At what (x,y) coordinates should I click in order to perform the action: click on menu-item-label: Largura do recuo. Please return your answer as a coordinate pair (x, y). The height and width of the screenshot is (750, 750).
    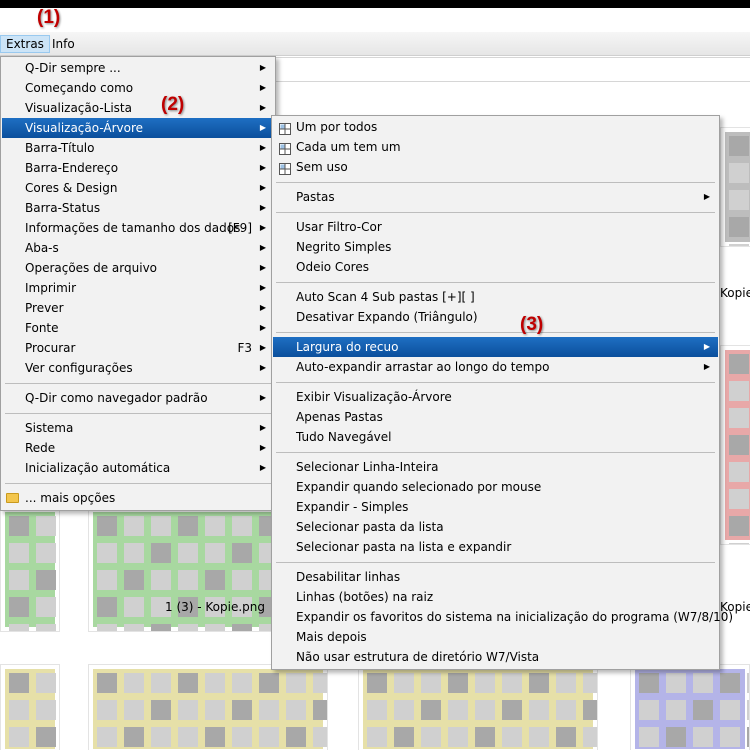
    Looking at the image, I should click on (347, 347).